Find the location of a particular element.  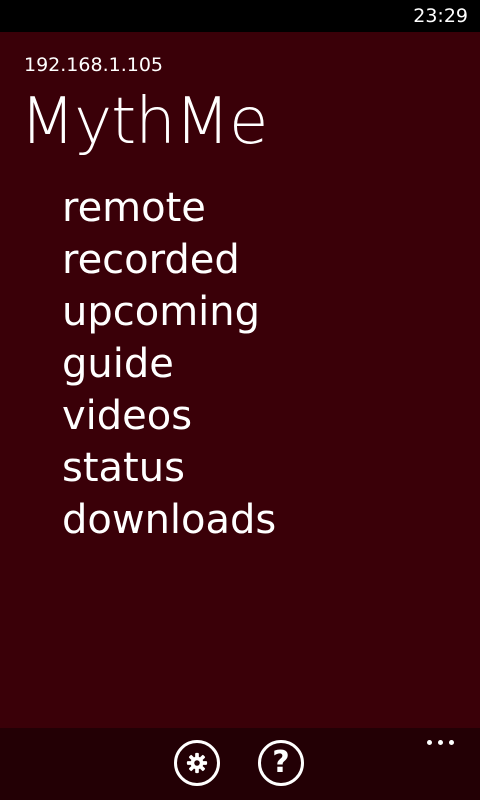

help-icon: ? is located at coordinates (281, 762).